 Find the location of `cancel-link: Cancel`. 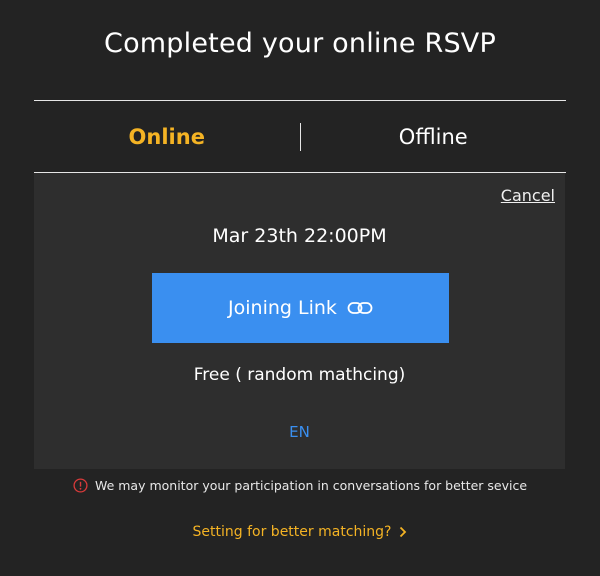

cancel-link: Cancel is located at coordinates (528, 195).